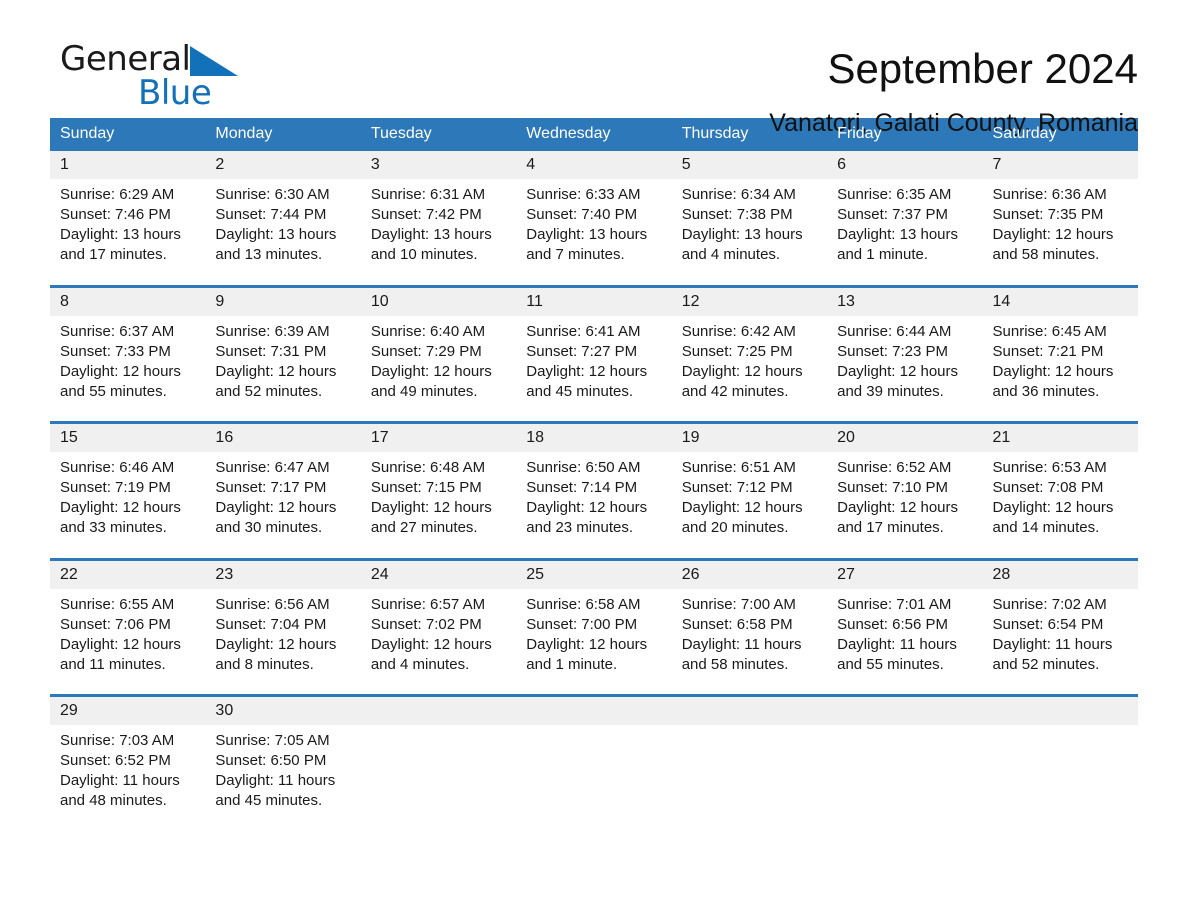 This screenshot has height=918, width=1188. I want to click on sunset-text: Sunset: 6:50 PM, so click(271, 760).